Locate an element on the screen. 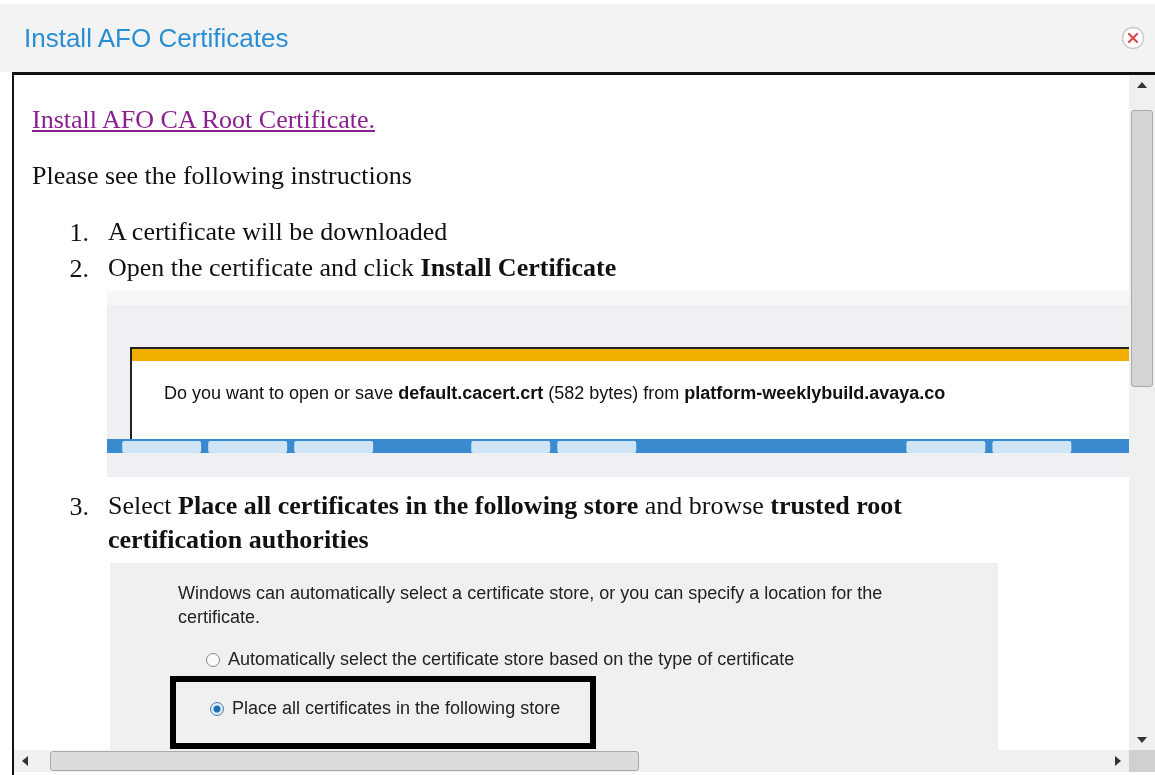 This screenshot has width=1155, height=775. download-message: Do you want to open or save default.cacert.crt (582 bytes) from platform-weeklybuild.avaya.co is located at coordinates (555, 393).